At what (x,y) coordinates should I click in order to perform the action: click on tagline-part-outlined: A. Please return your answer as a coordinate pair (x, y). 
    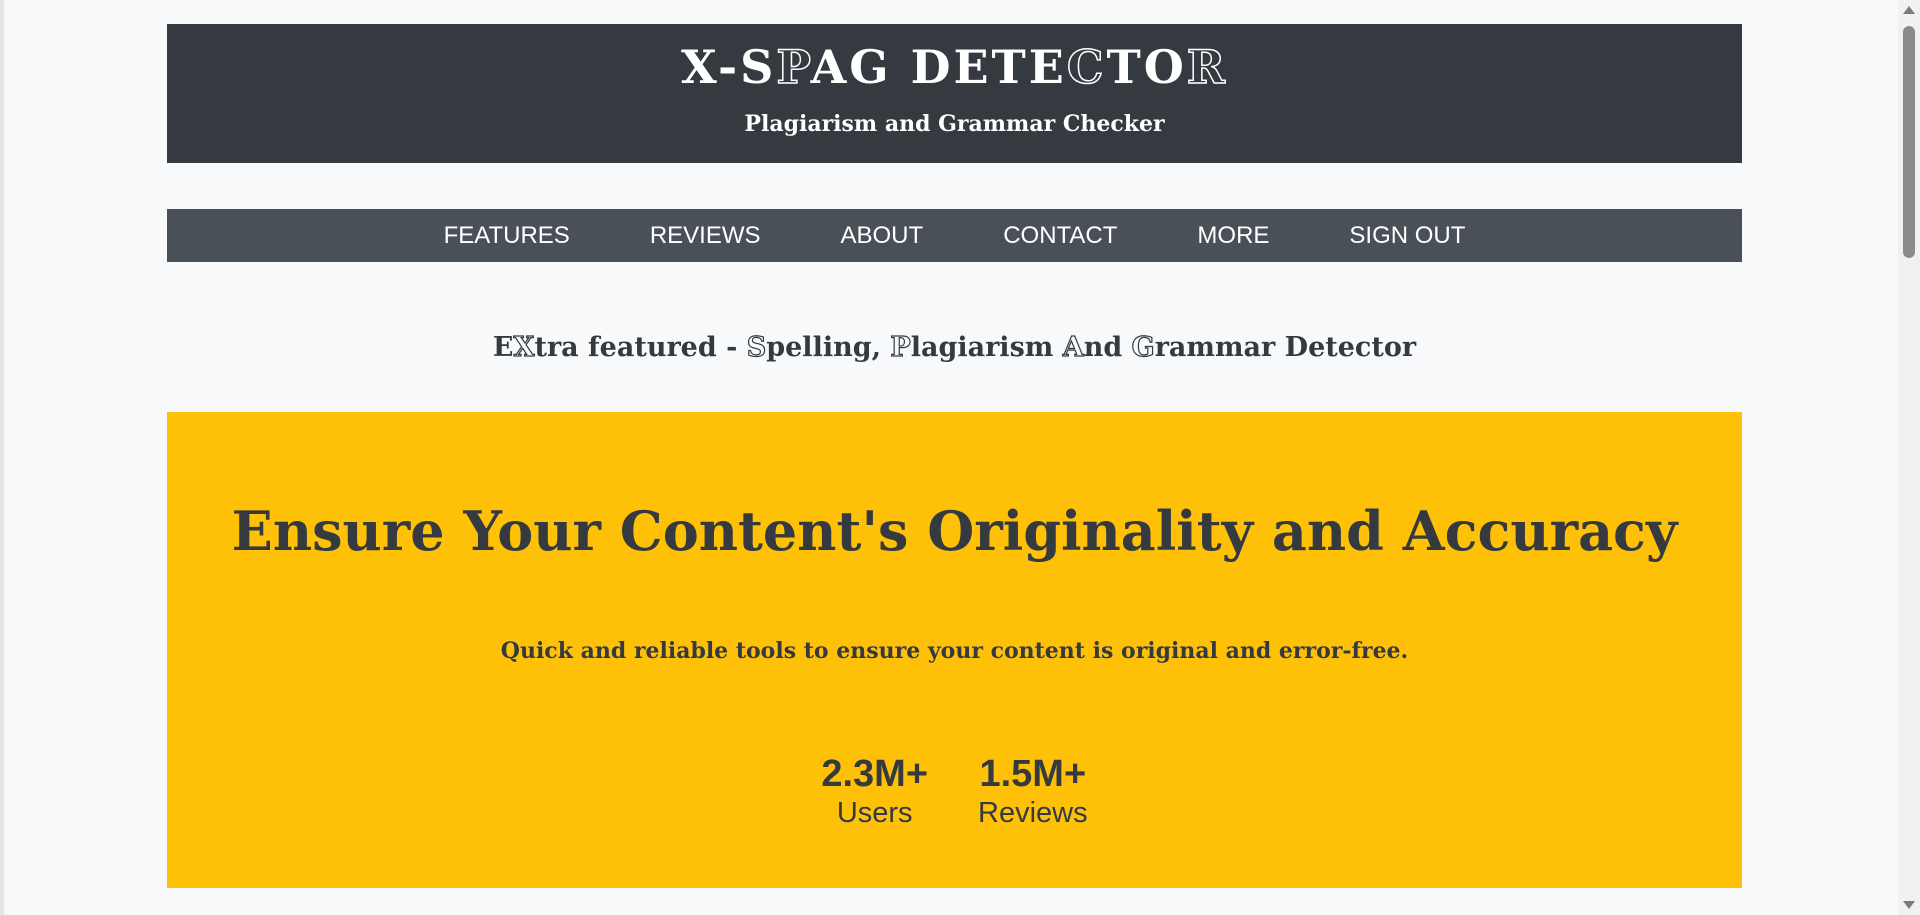
    Looking at the image, I should click on (1073, 347).